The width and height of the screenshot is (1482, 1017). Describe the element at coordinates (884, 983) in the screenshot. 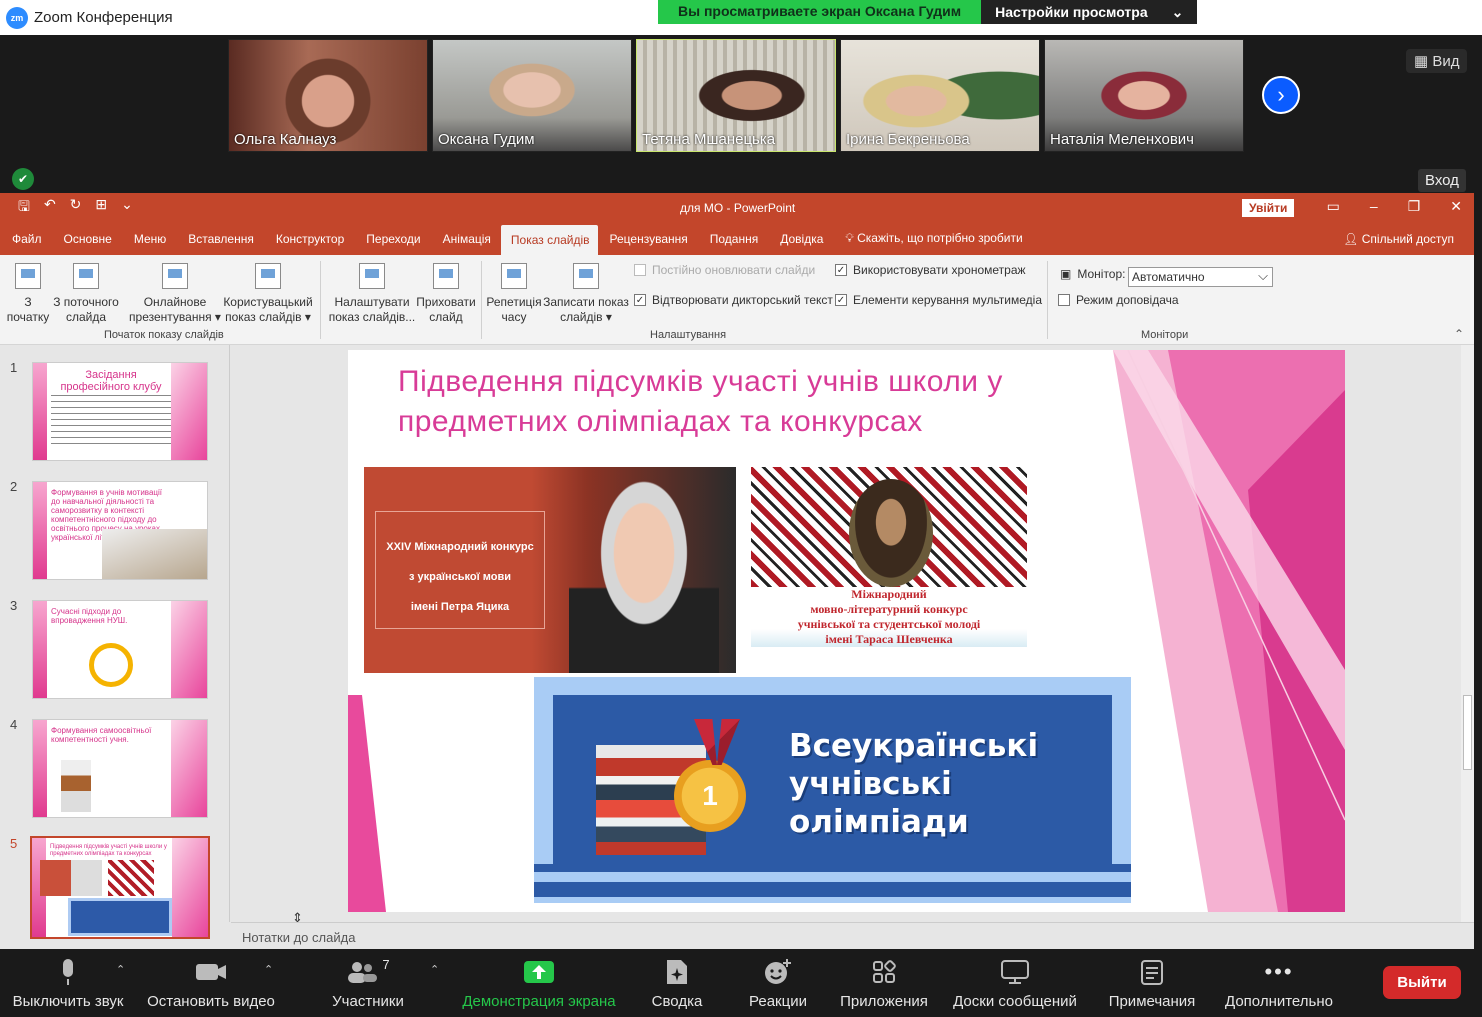

I see `apps-button: Приложения` at that location.